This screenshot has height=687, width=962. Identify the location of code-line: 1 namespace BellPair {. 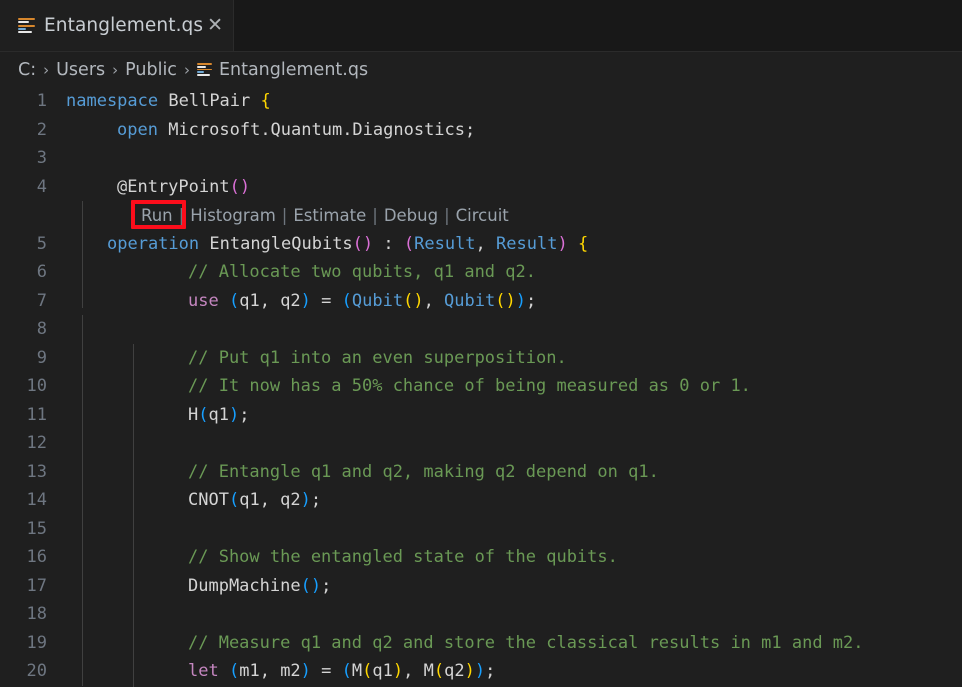
(481, 101).